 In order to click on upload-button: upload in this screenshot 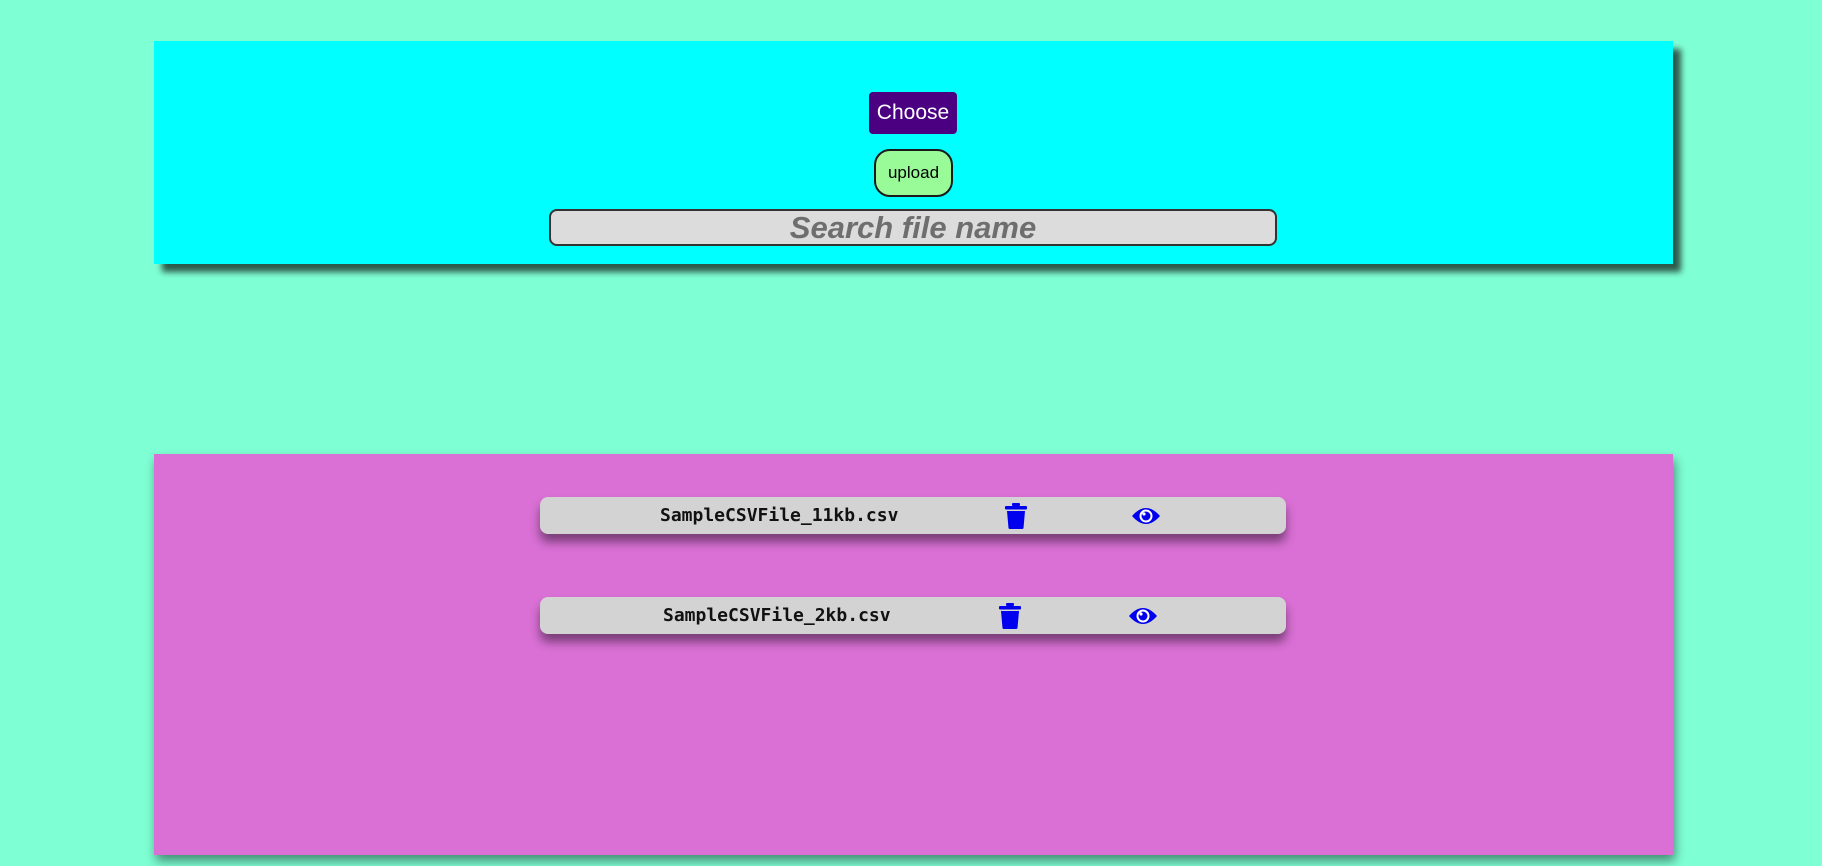, I will do `click(913, 173)`.